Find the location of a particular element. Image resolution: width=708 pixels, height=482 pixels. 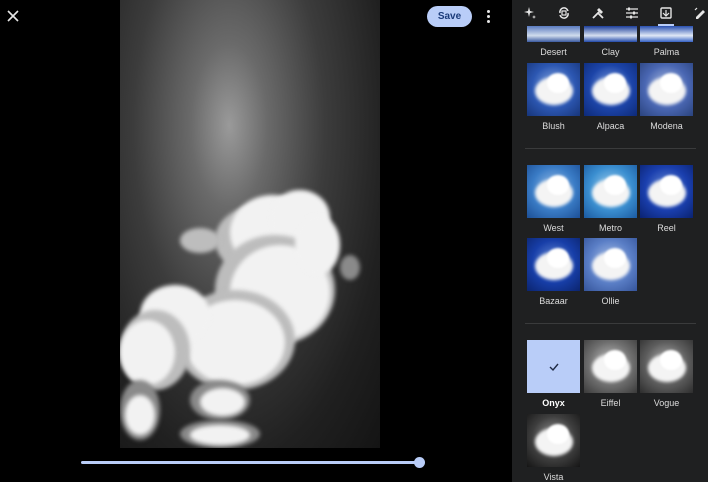

filter-label: Bazaar is located at coordinates (553, 301).